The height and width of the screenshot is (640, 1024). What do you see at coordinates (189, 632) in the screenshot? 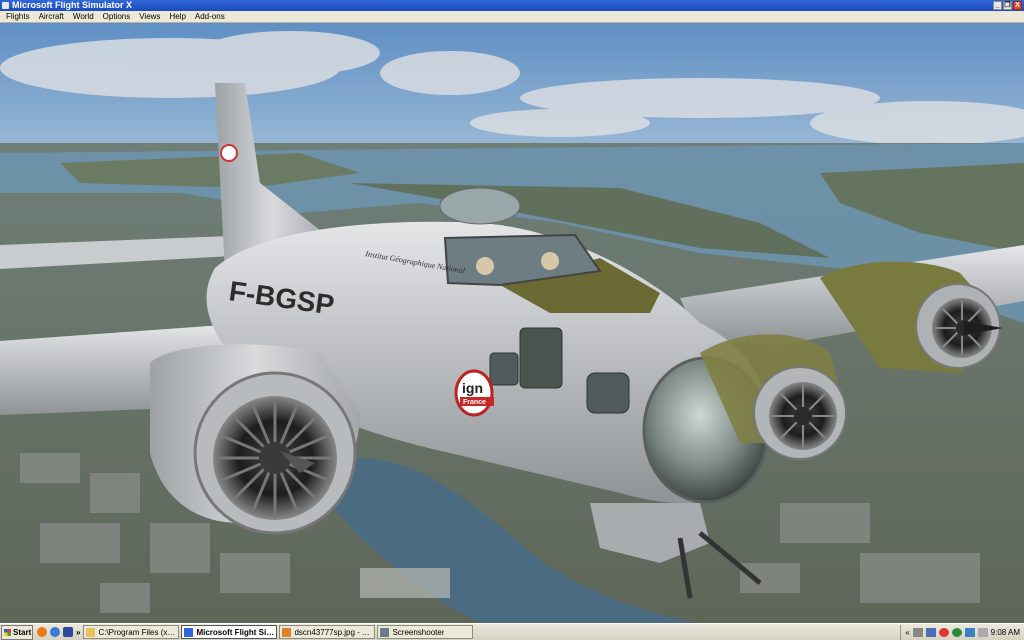
I see `fsx-icon` at bounding box center [189, 632].